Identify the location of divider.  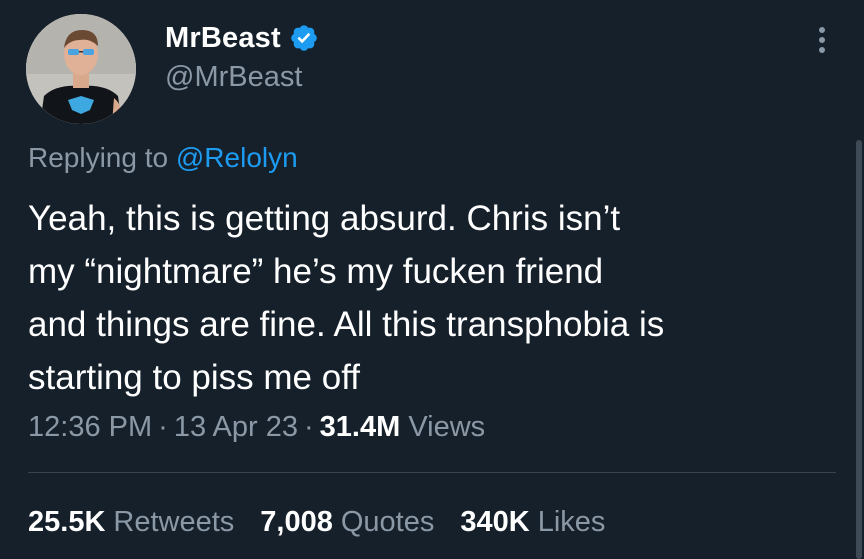
(432, 472).